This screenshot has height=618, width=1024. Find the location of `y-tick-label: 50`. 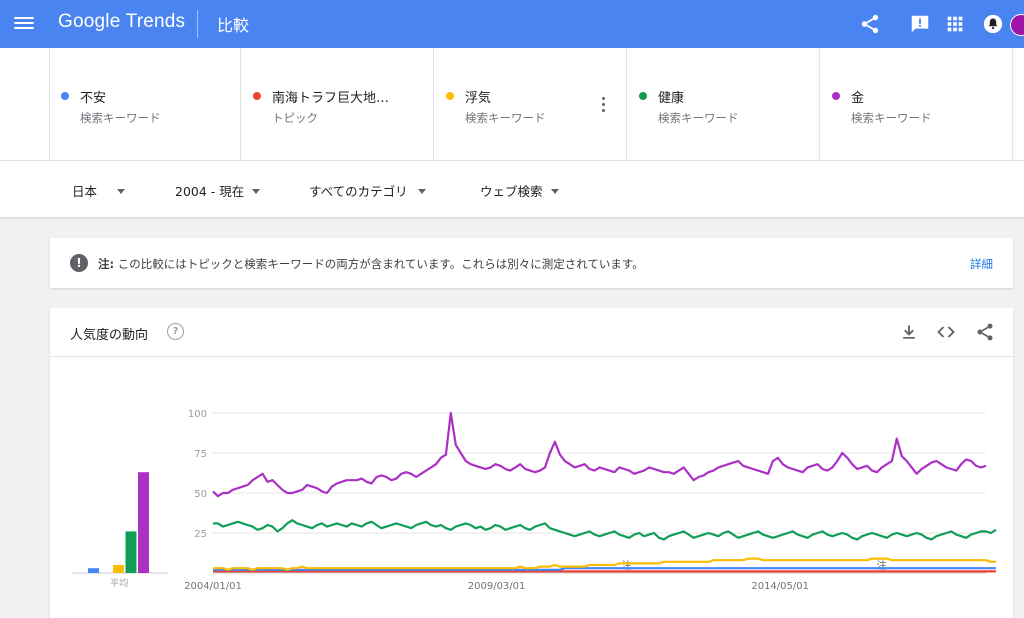

y-tick-label: 50 is located at coordinates (200, 494).